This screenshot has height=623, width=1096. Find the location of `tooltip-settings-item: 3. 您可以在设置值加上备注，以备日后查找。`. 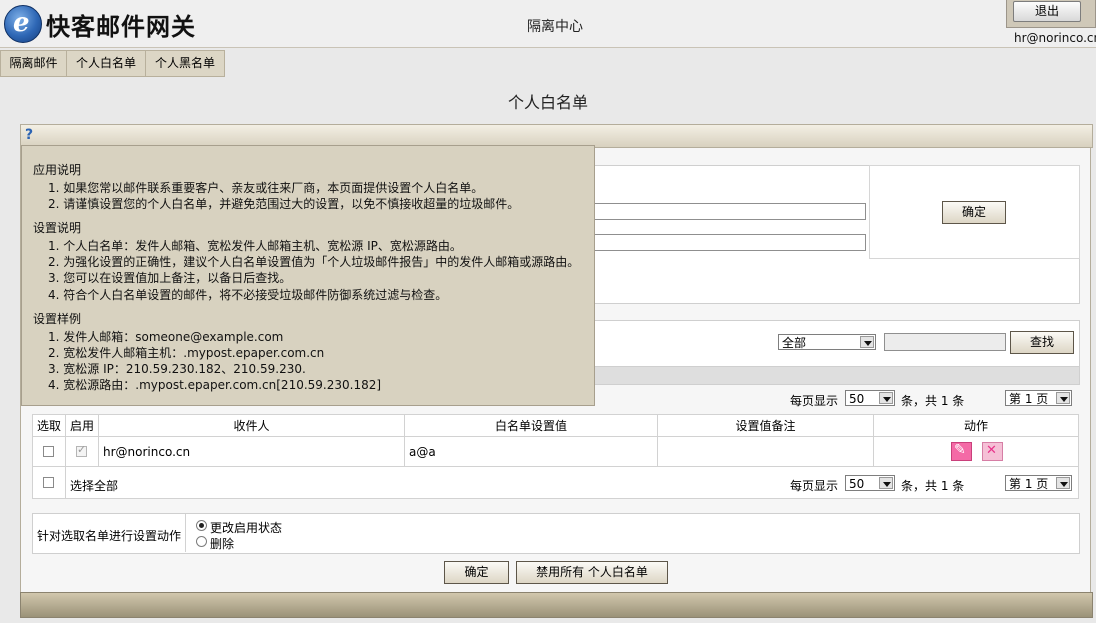

tooltip-settings-item: 3. 您可以在设置值加上备注，以备日后查找。 is located at coordinates (170, 278).